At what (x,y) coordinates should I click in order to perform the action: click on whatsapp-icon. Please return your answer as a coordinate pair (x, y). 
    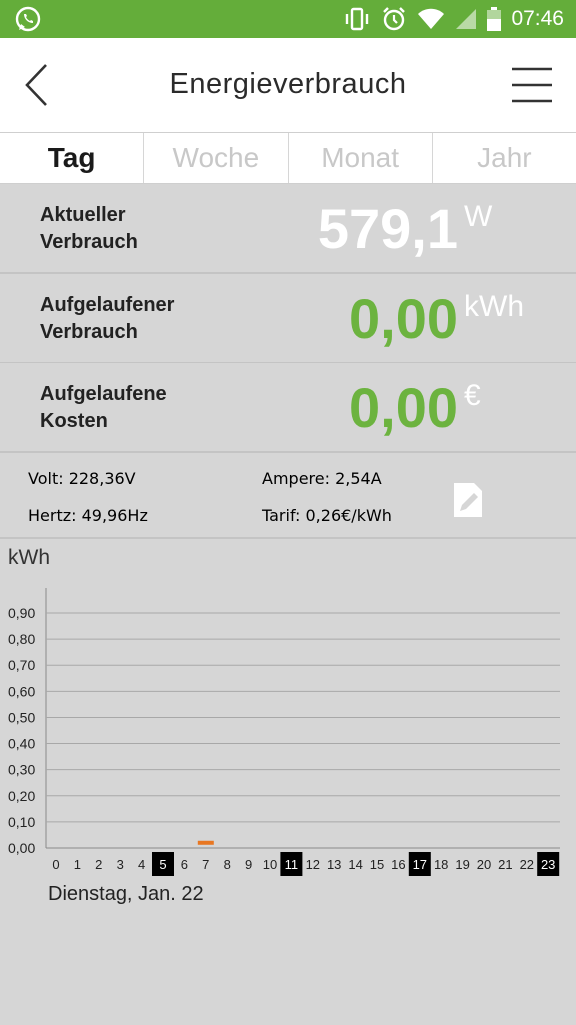
    Looking at the image, I should click on (28, 19).